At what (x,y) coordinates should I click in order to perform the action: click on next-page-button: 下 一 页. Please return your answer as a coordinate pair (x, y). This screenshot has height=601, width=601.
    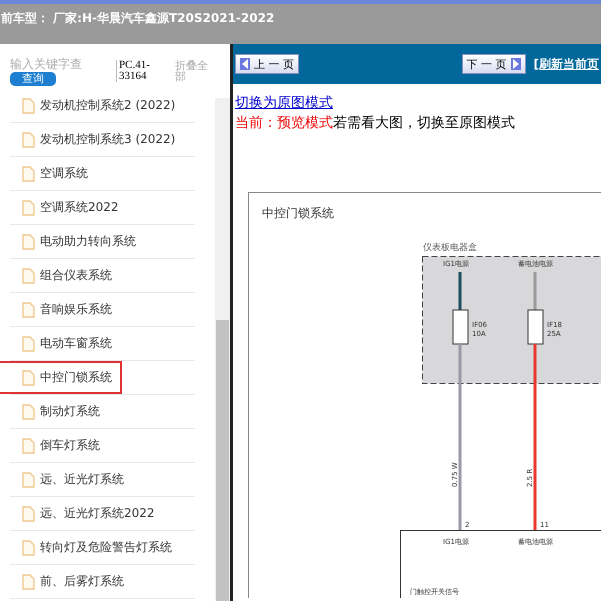
    Looking at the image, I should click on (494, 64).